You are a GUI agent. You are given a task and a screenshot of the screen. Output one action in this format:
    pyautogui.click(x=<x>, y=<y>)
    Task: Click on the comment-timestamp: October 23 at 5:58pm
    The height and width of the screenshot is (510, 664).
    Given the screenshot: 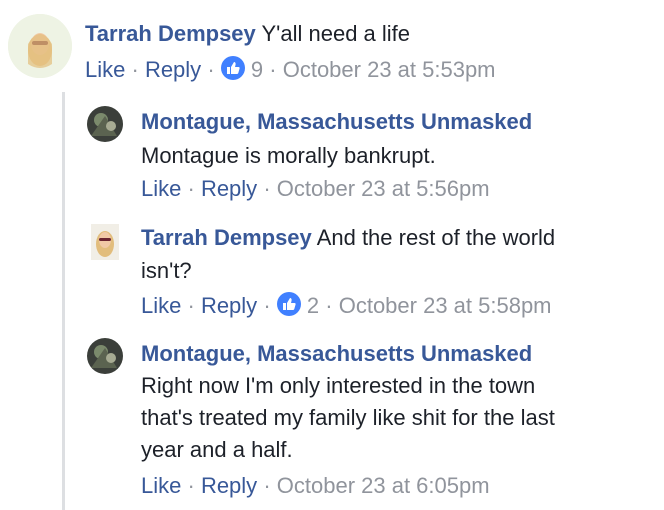 What is the action you would take?
    pyautogui.click(x=445, y=305)
    